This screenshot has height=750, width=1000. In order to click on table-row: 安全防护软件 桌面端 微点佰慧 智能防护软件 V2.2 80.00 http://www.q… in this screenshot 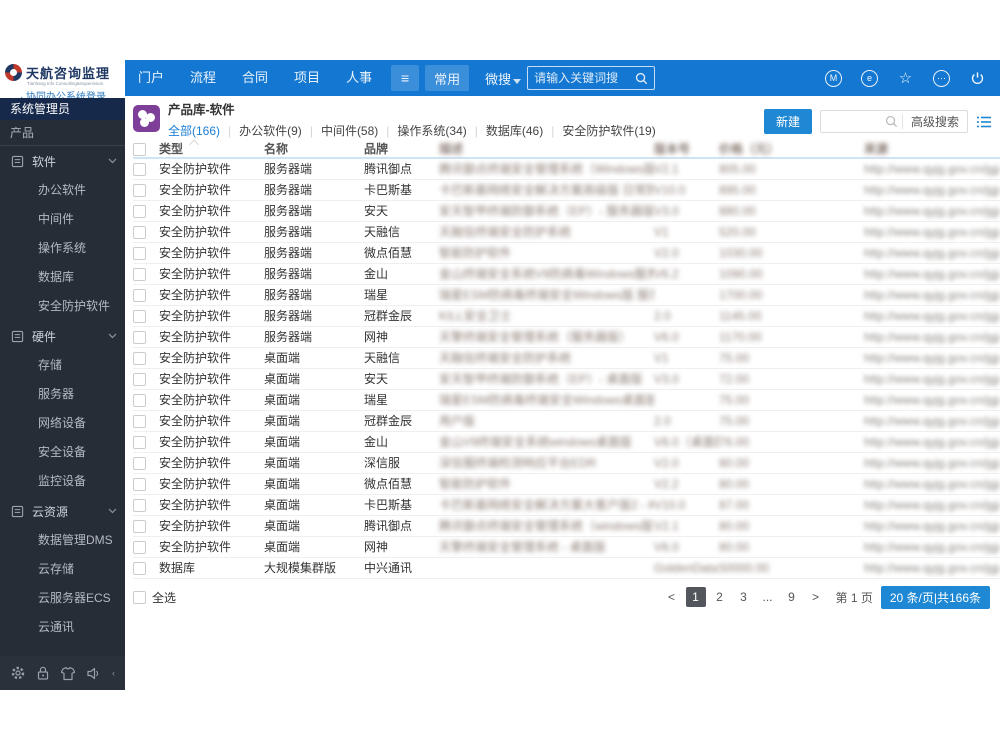, I will do `click(566, 484)`.